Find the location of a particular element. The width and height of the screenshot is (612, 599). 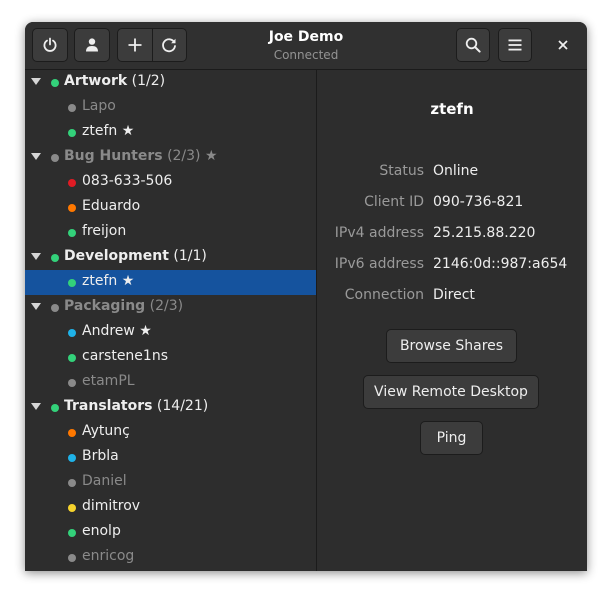

peer-name: Brbla is located at coordinates (100, 456).